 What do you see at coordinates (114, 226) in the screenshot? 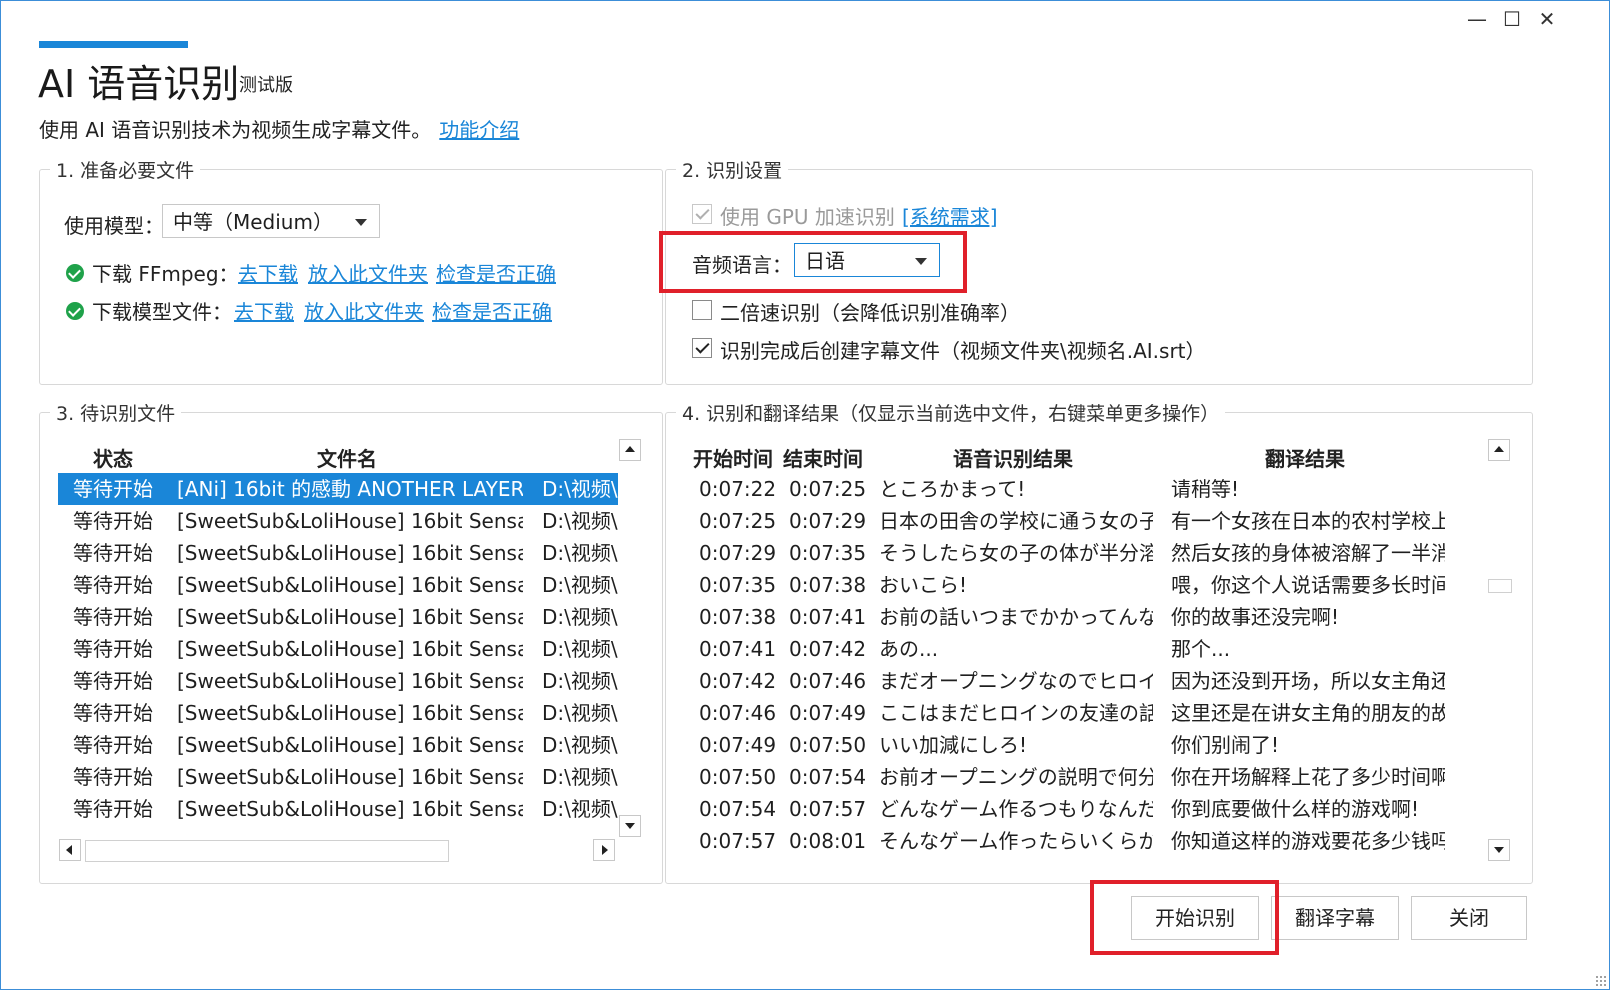
I see `model-label: 使用模型：` at bounding box center [114, 226].